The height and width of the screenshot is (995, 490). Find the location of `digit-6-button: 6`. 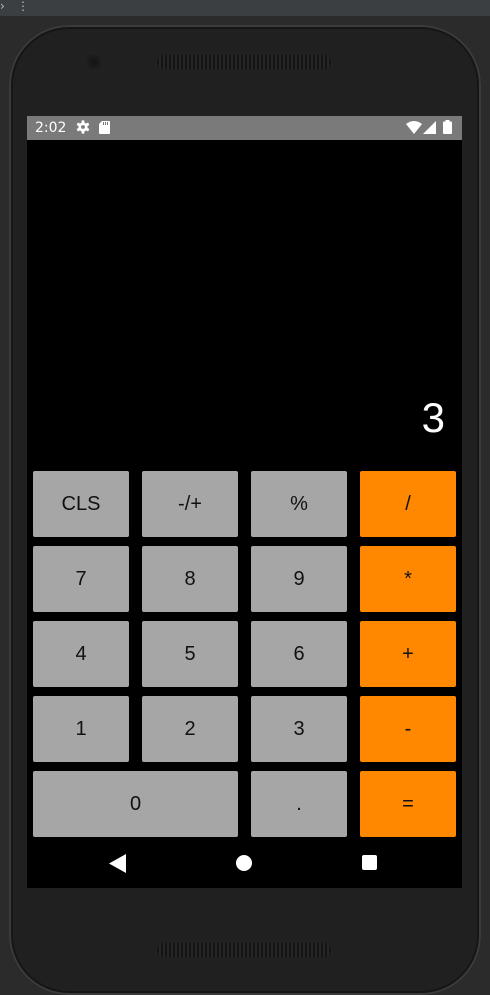

digit-6-button: 6 is located at coordinates (299, 654).